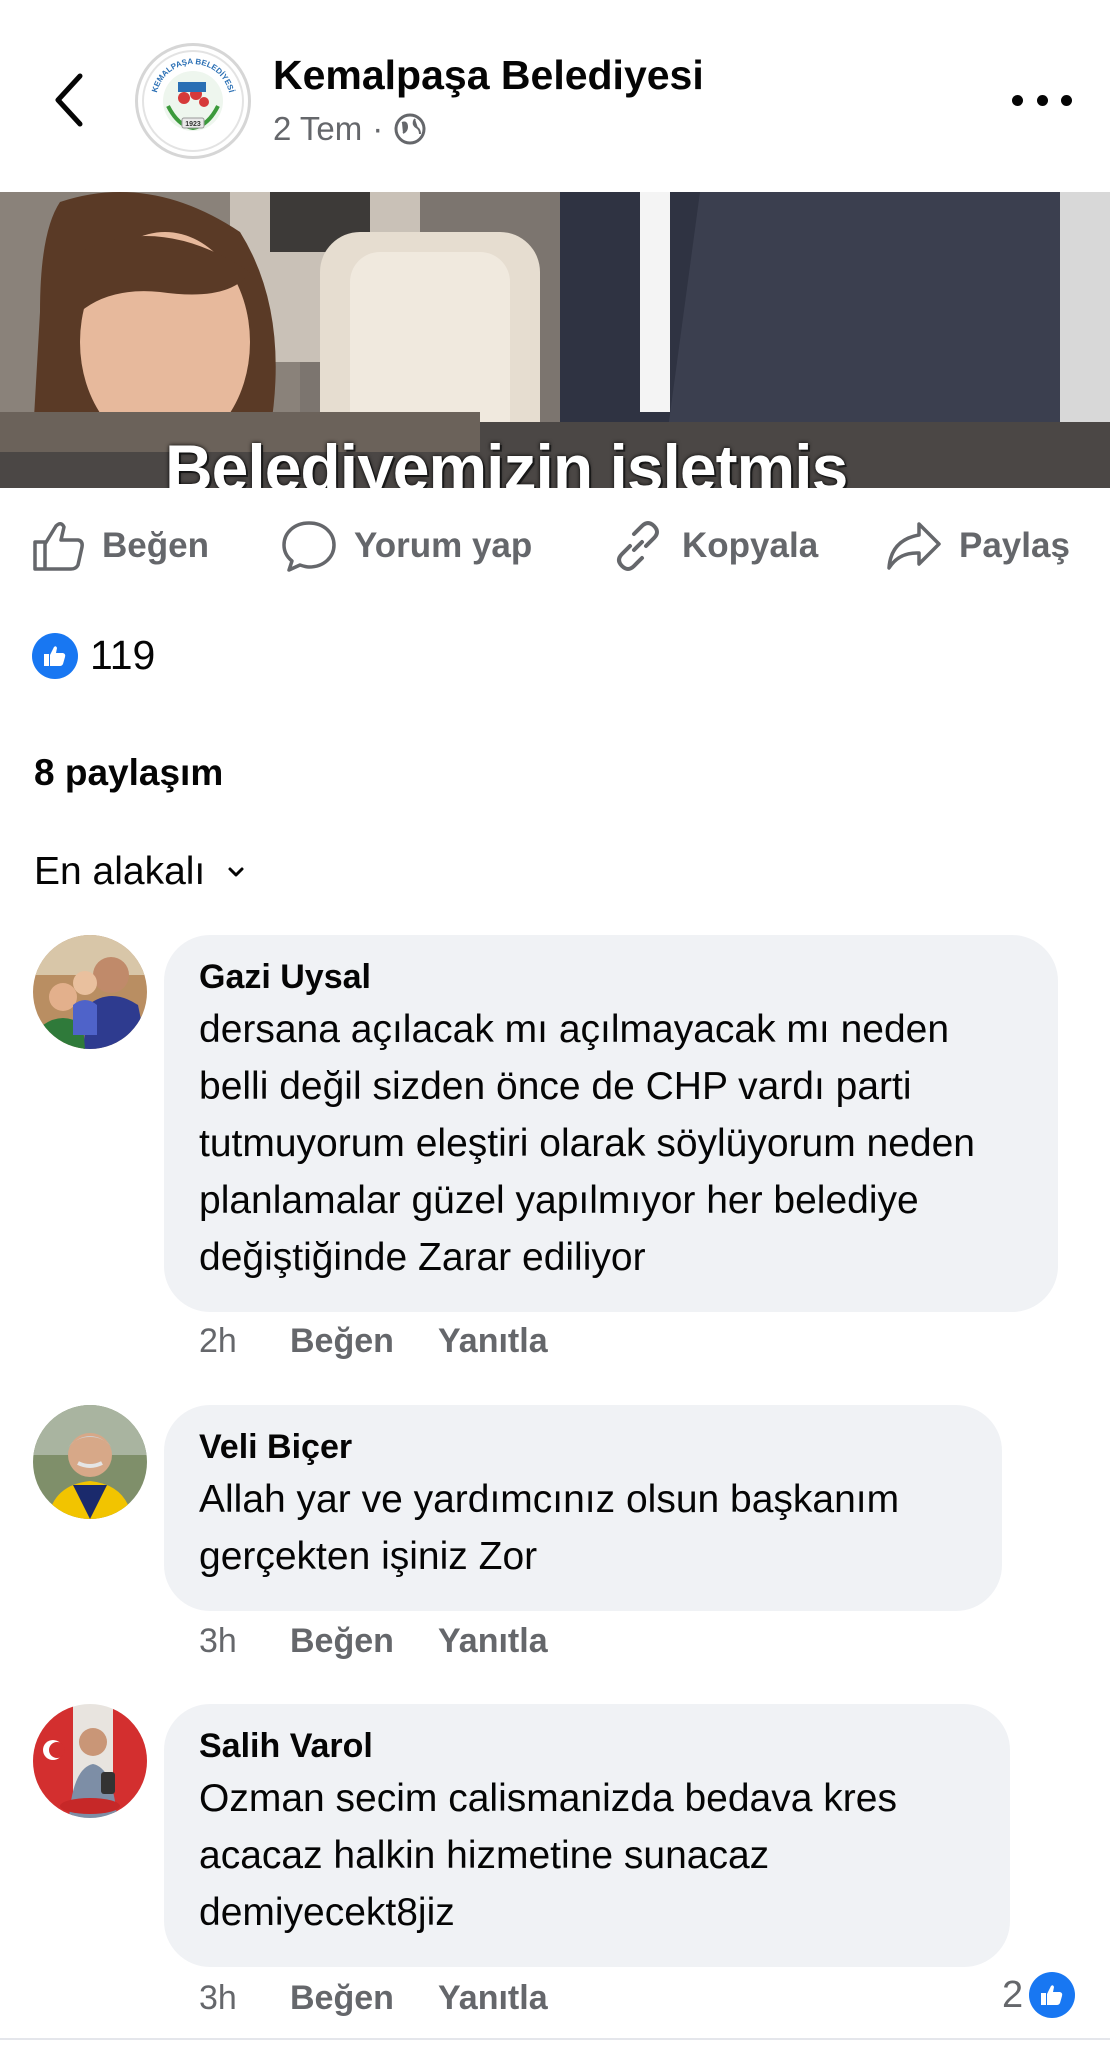 This screenshot has width=1110, height=2048. I want to click on chevron-left-icon, so click(69, 100).